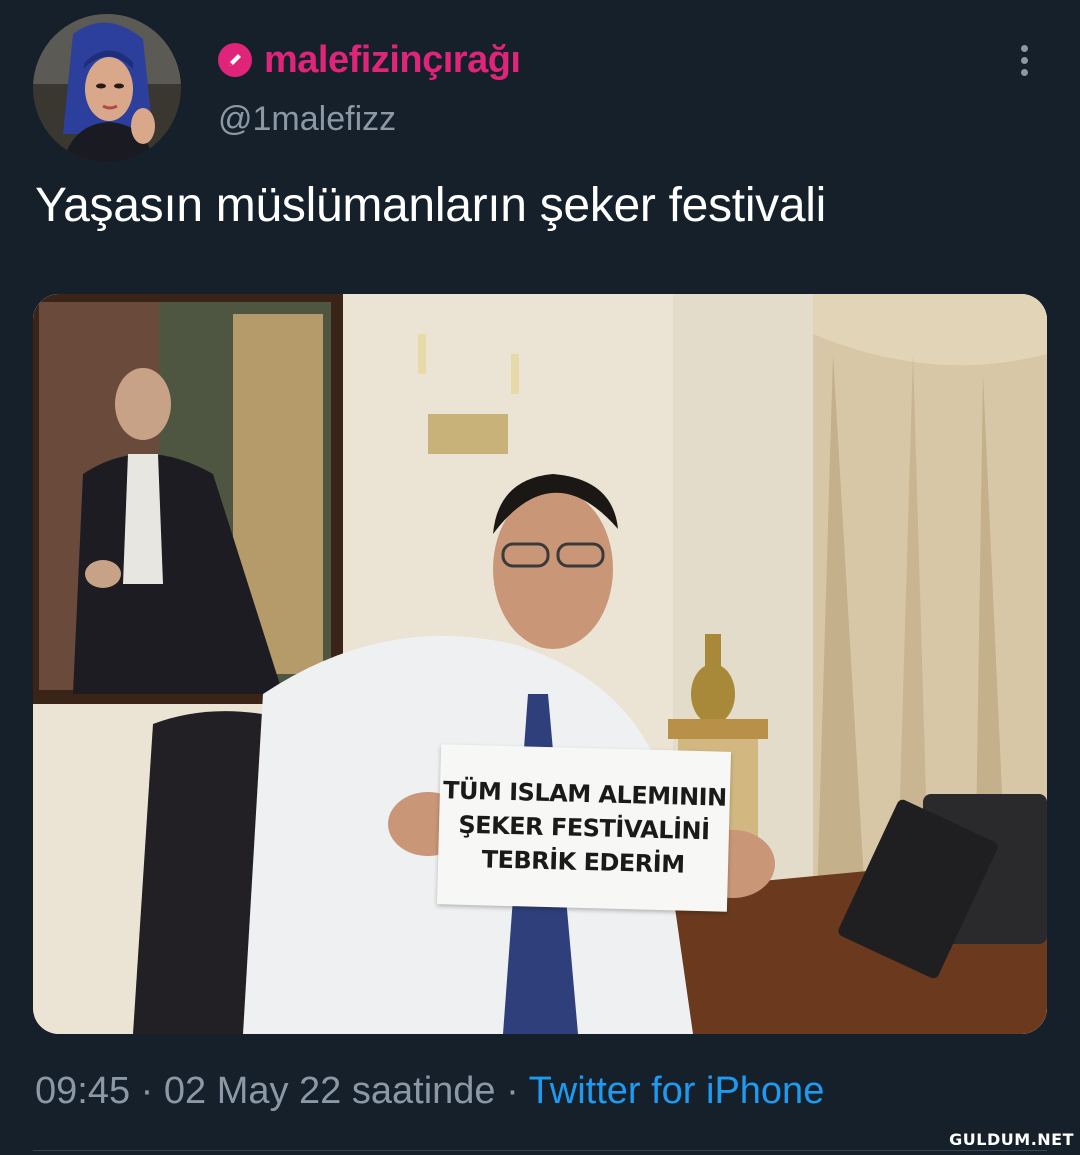 Image resolution: width=1080 pixels, height=1155 pixels. I want to click on author-handle: @1malefizz, so click(307, 119).